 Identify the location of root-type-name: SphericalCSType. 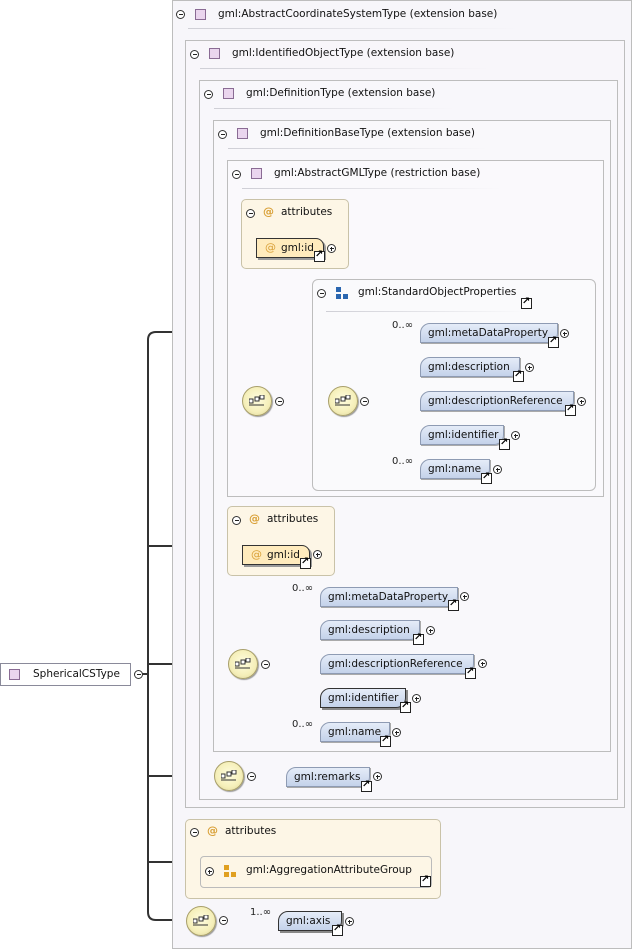
(76, 674).